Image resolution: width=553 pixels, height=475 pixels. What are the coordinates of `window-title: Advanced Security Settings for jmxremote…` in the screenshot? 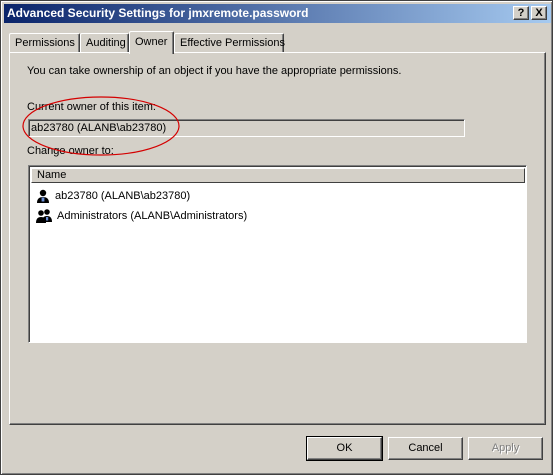 It's located at (158, 13).